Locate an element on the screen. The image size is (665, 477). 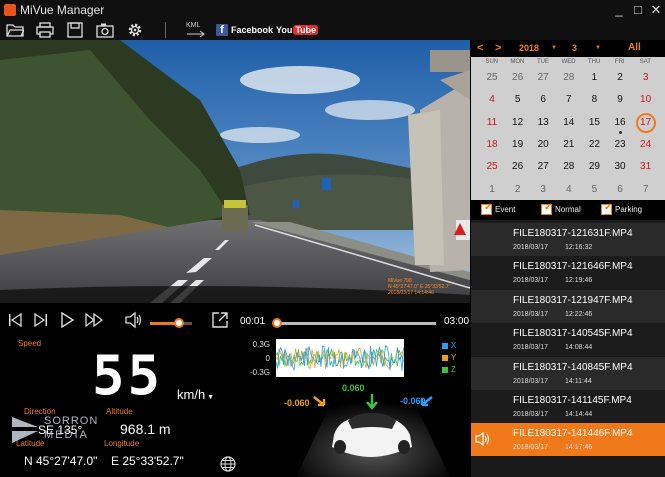
weekday-label: THU is located at coordinates (594, 62).